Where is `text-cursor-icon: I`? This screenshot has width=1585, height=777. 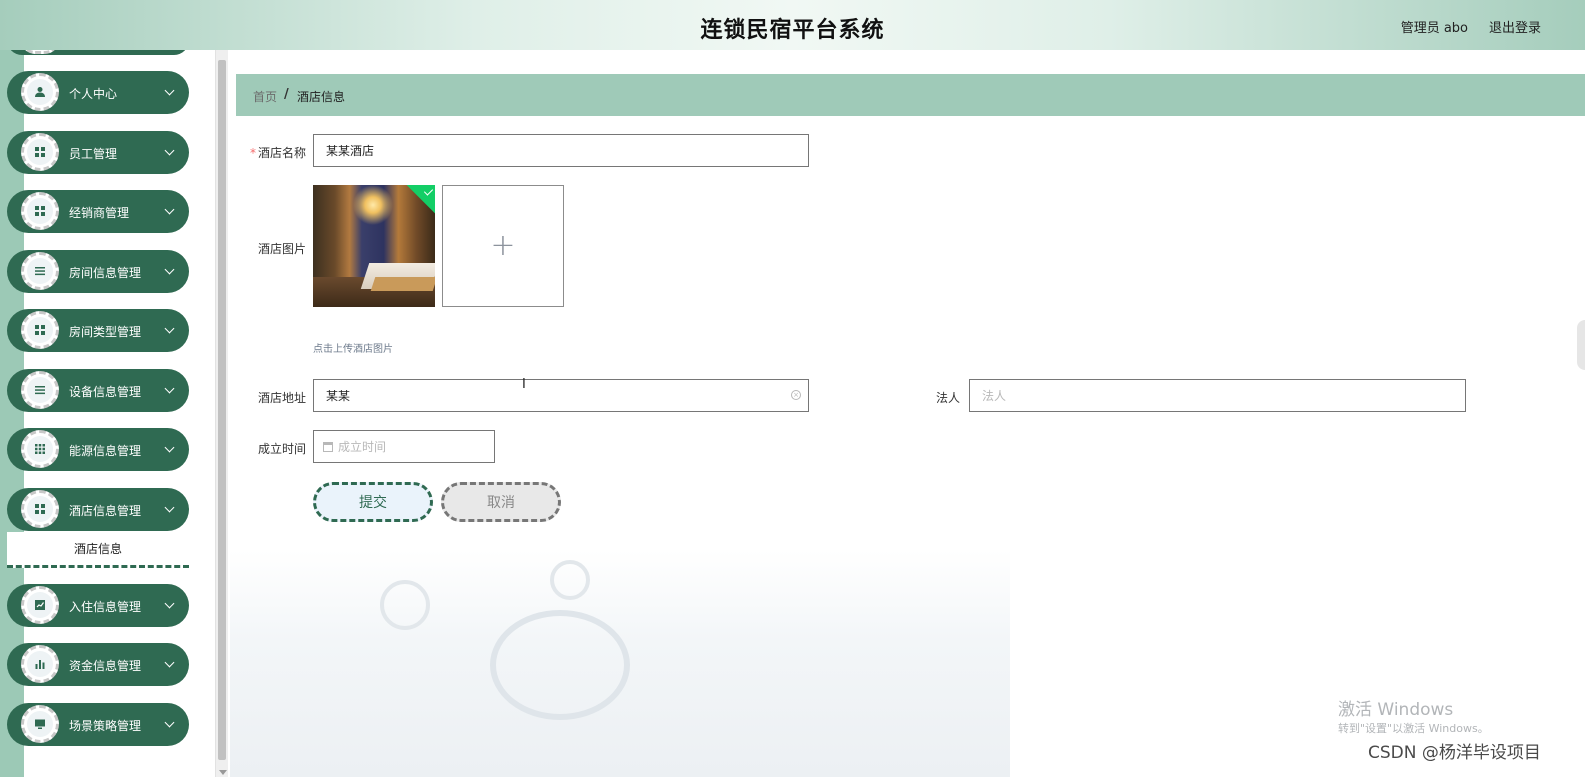 text-cursor-icon: I is located at coordinates (524, 384).